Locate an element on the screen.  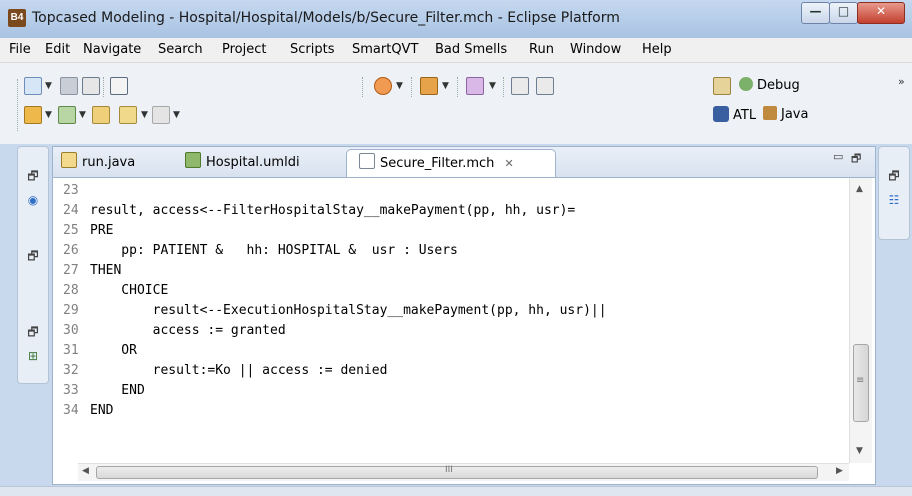
atl-perspective: ATL is located at coordinates (734, 114).